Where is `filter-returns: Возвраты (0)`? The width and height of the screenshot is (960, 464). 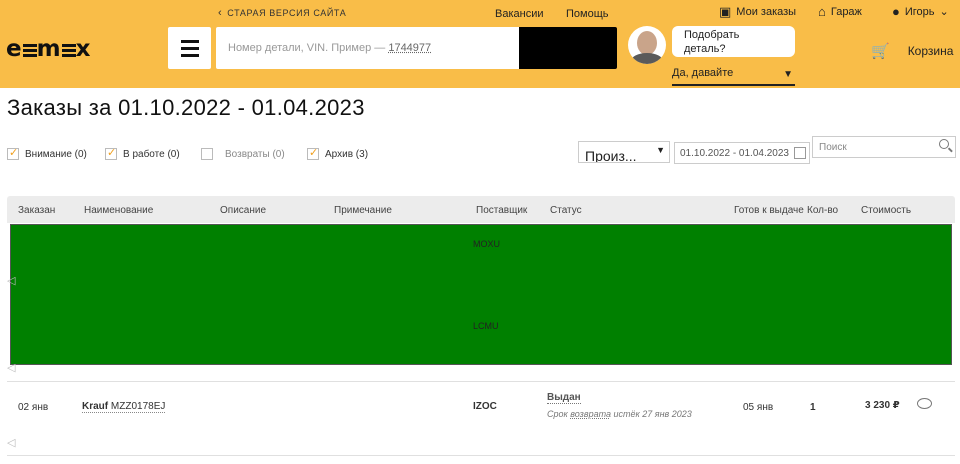
filter-returns: Возвраты (0) is located at coordinates (243, 154).